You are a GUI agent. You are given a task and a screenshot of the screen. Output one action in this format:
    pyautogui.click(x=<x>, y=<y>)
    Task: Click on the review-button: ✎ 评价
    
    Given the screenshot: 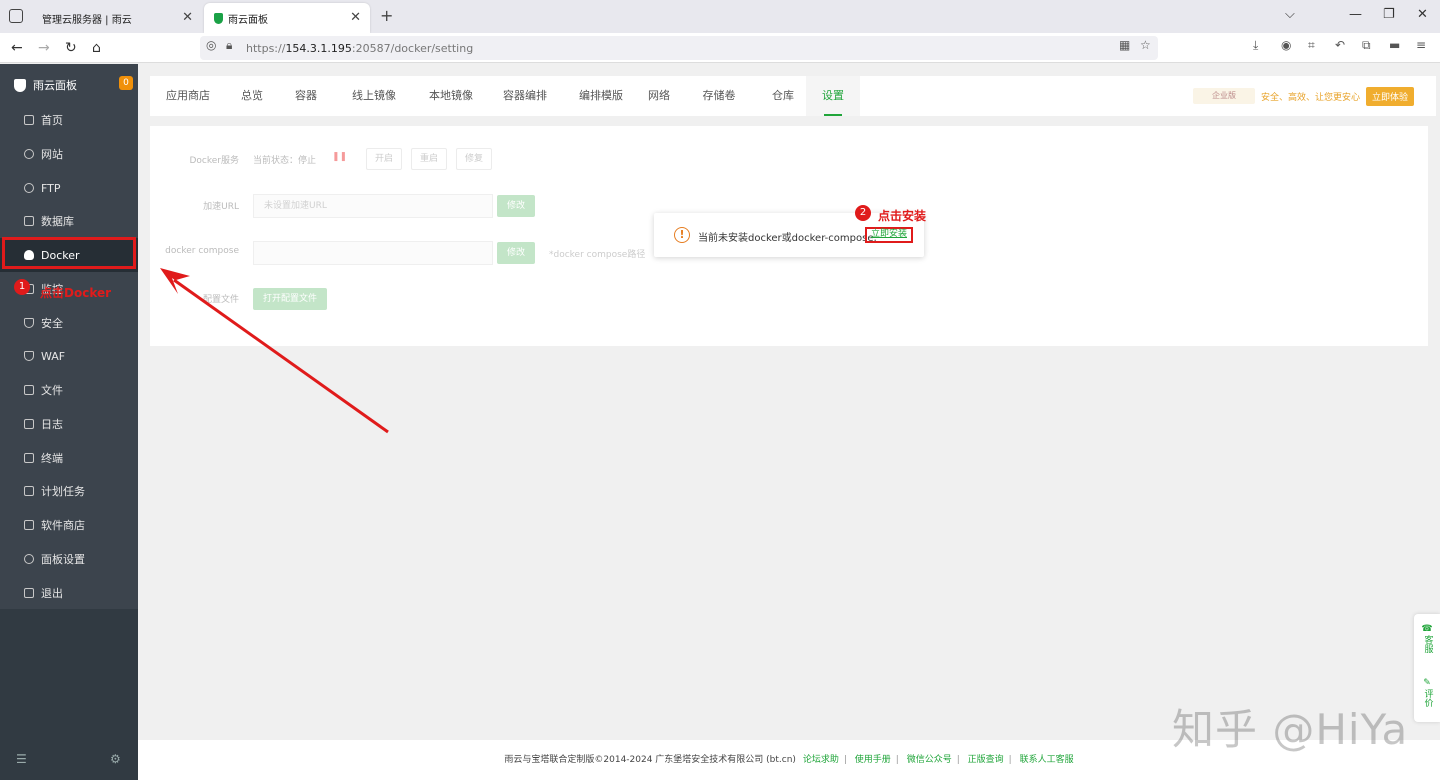 What is the action you would take?
    pyautogui.click(x=1427, y=694)
    